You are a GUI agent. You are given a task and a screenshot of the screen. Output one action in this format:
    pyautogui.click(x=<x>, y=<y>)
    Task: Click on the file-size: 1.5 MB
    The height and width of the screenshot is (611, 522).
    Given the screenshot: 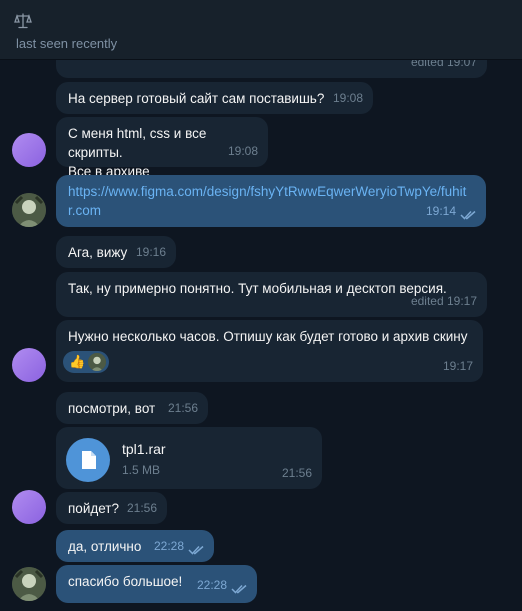 What is the action you would take?
    pyautogui.click(x=141, y=470)
    